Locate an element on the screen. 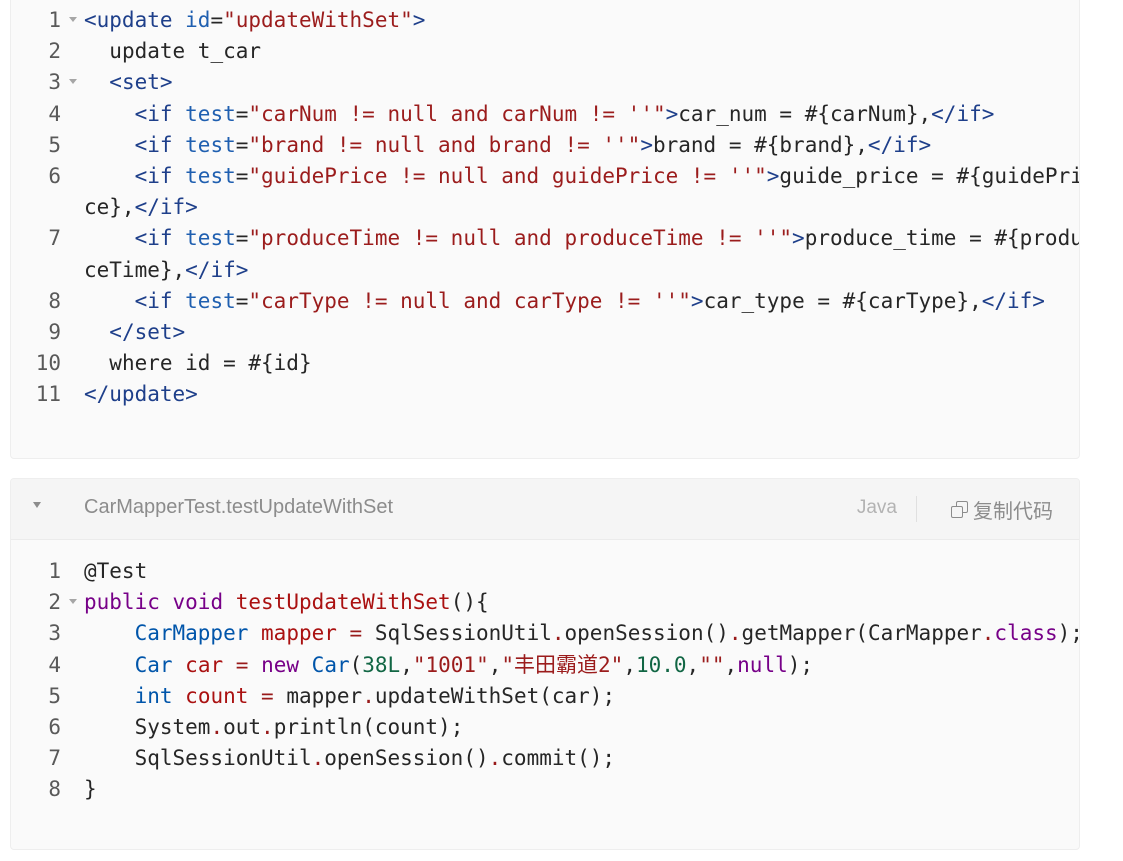 Image resolution: width=1123 pixels, height=861 pixels. code-line: 1 <update id="updateWithSet"> is located at coordinates (545, 20).